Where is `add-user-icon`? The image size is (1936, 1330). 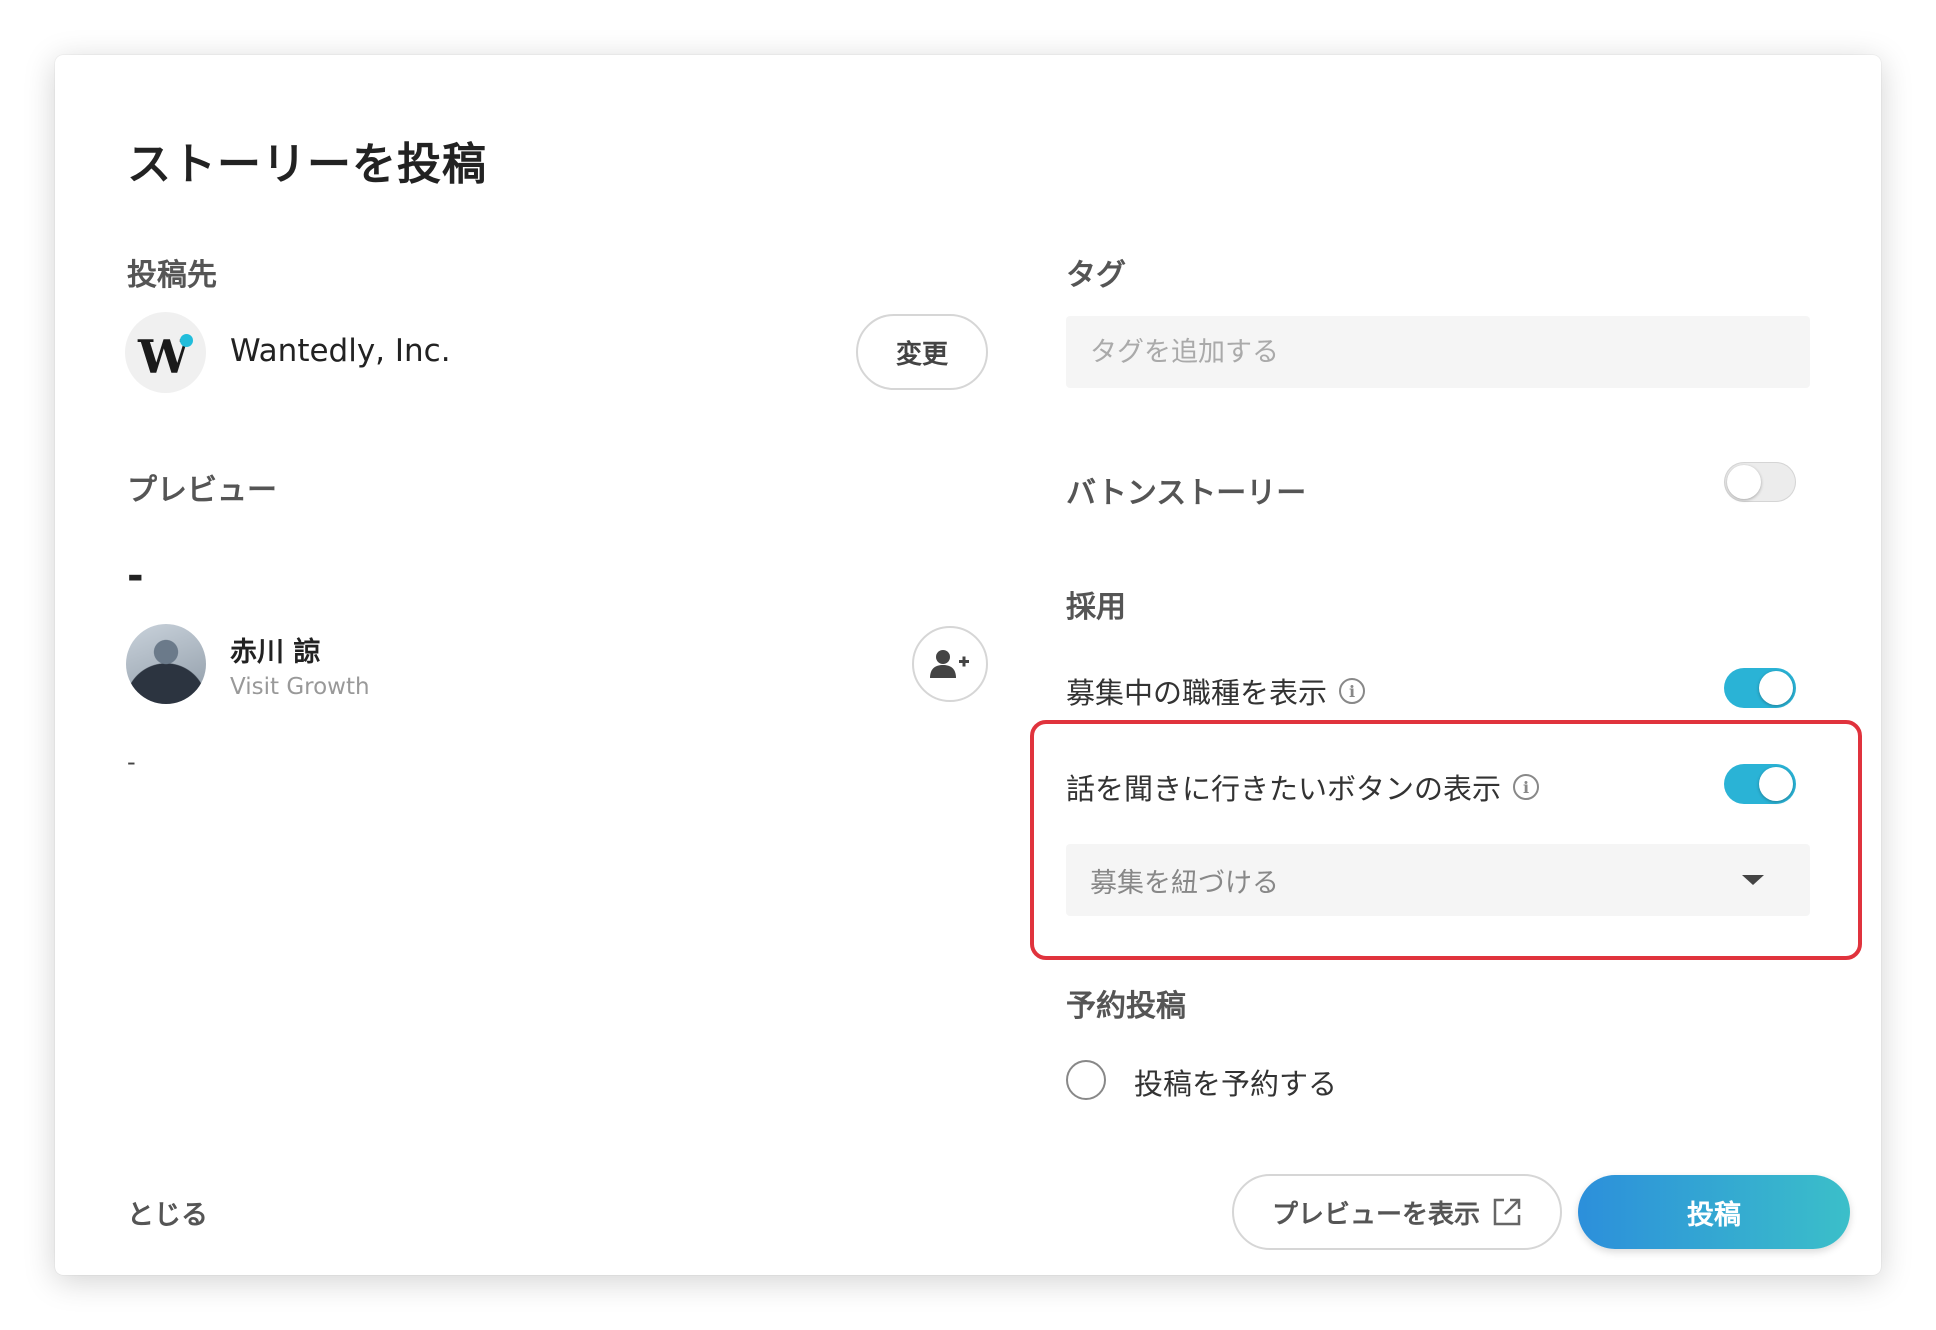
add-user-icon is located at coordinates (949, 664).